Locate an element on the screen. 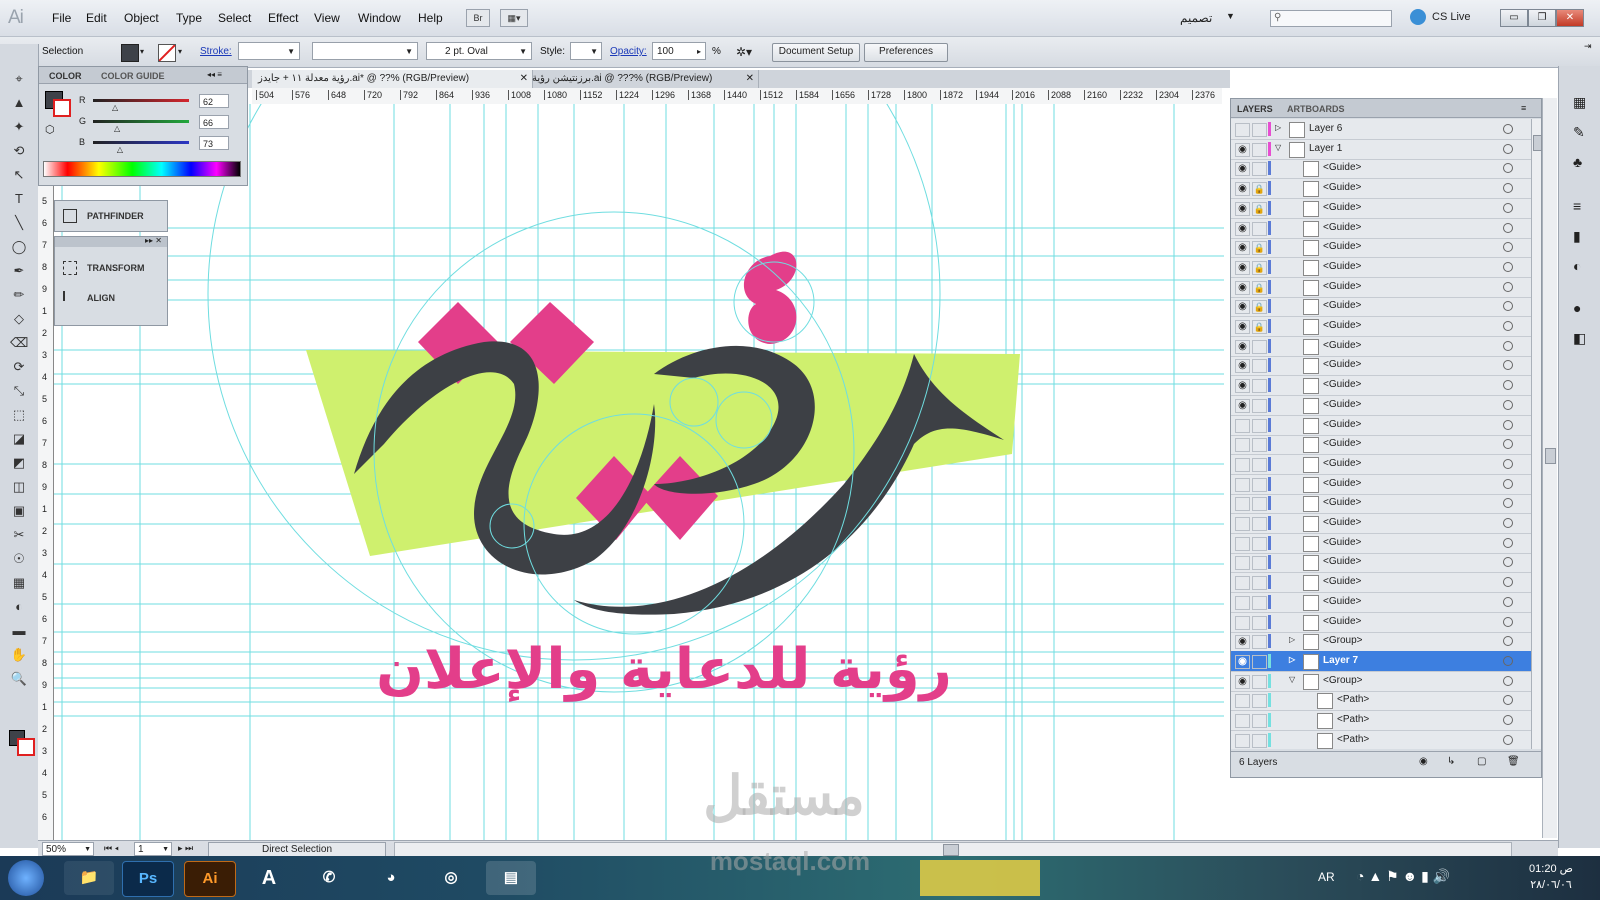 Image resolution: width=1600 pixels, height=900 pixels. align-label: ALIGN is located at coordinates (101, 298).